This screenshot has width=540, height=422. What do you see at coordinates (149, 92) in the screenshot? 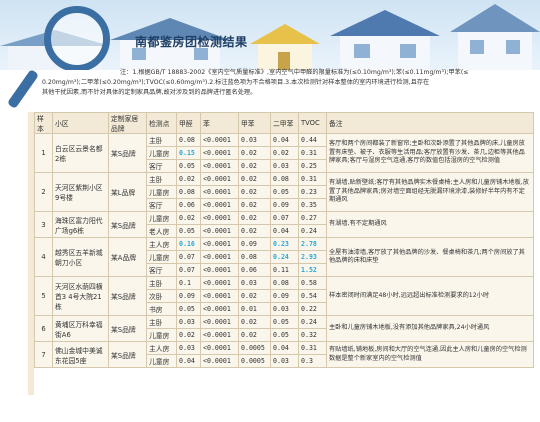
I see `note-line: 其他干扰因素,而不针对具体的定制家具品牌,故对涉及到的品牌进行匿名处理。` at bounding box center [149, 92].